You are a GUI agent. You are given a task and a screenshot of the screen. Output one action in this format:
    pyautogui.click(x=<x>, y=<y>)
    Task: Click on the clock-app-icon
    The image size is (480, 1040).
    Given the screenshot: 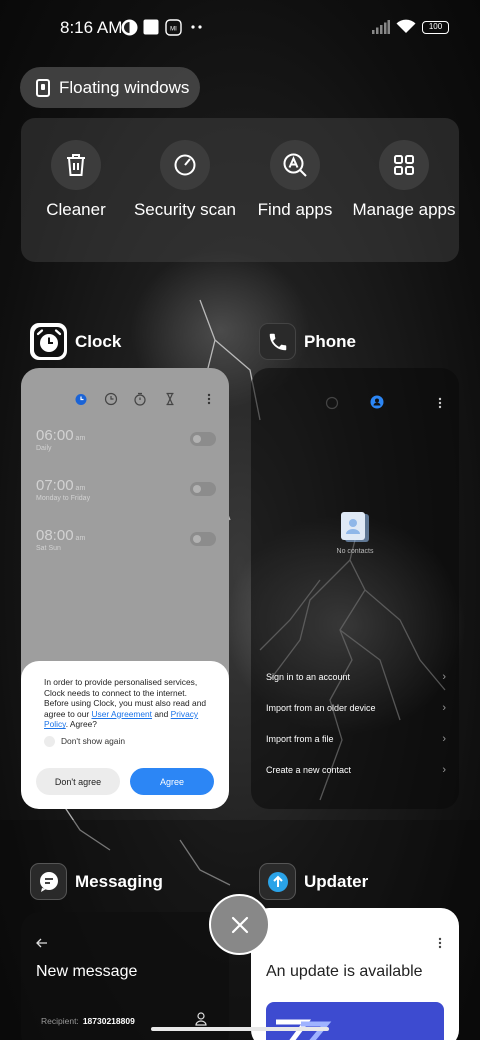 What is the action you would take?
    pyautogui.click(x=48, y=341)
    